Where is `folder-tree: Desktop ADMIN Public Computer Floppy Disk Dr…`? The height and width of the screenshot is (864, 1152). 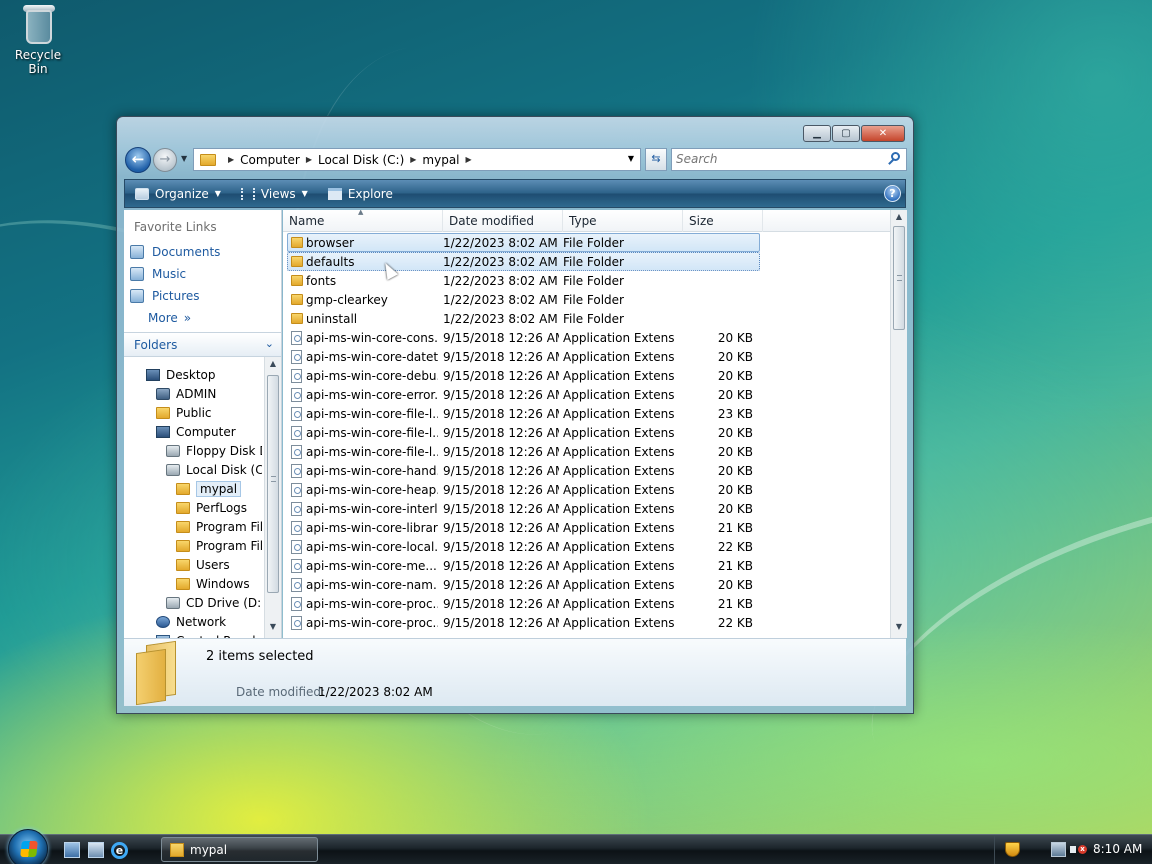 folder-tree: Desktop ADMIN Public Computer Floppy Disk Dr… is located at coordinates (193, 497).